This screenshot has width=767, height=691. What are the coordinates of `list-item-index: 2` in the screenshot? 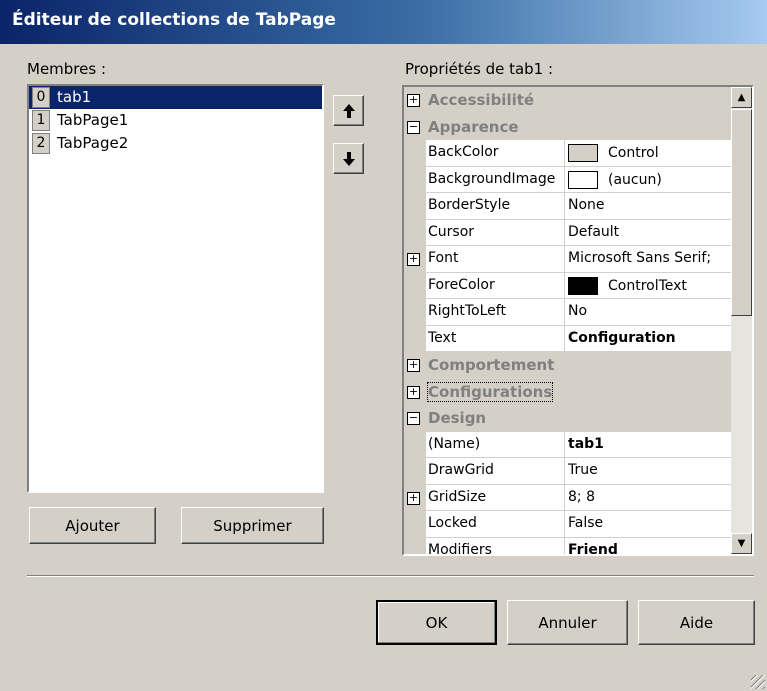 It's located at (41, 143).